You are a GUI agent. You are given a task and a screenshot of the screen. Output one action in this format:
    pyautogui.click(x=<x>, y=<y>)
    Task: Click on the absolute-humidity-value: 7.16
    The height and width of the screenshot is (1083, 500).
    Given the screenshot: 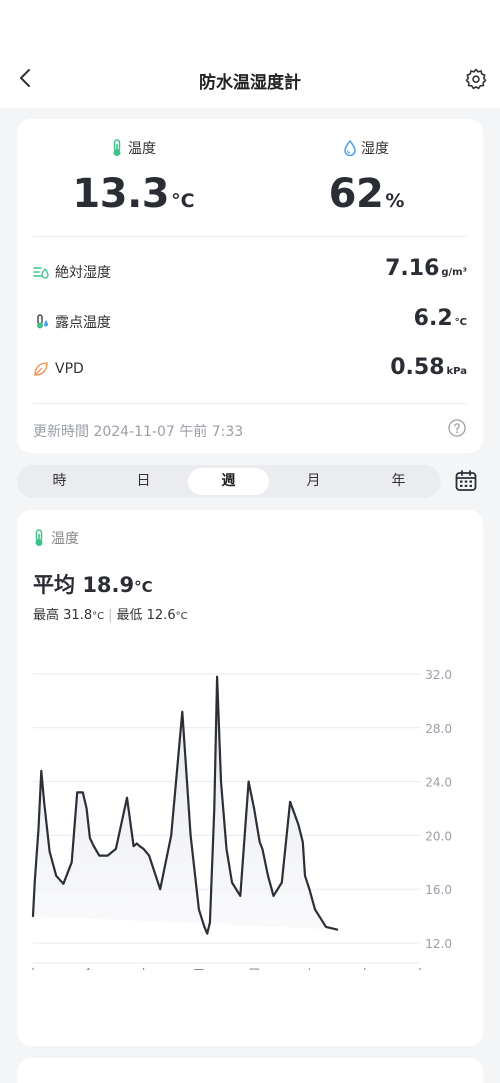 What is the action you would take?
    pyautogui.click(x=412, y=268)
    